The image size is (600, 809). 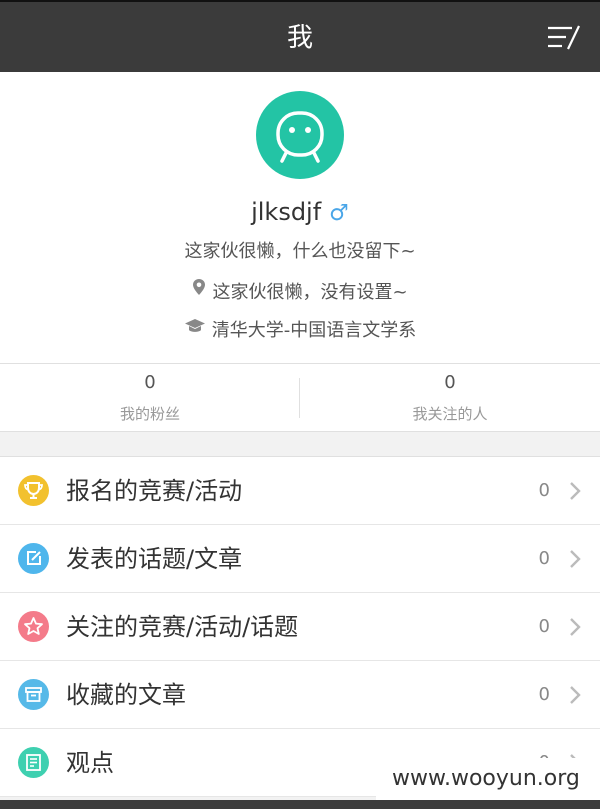 I want to click on note-icon, so click(x=33, y=762).